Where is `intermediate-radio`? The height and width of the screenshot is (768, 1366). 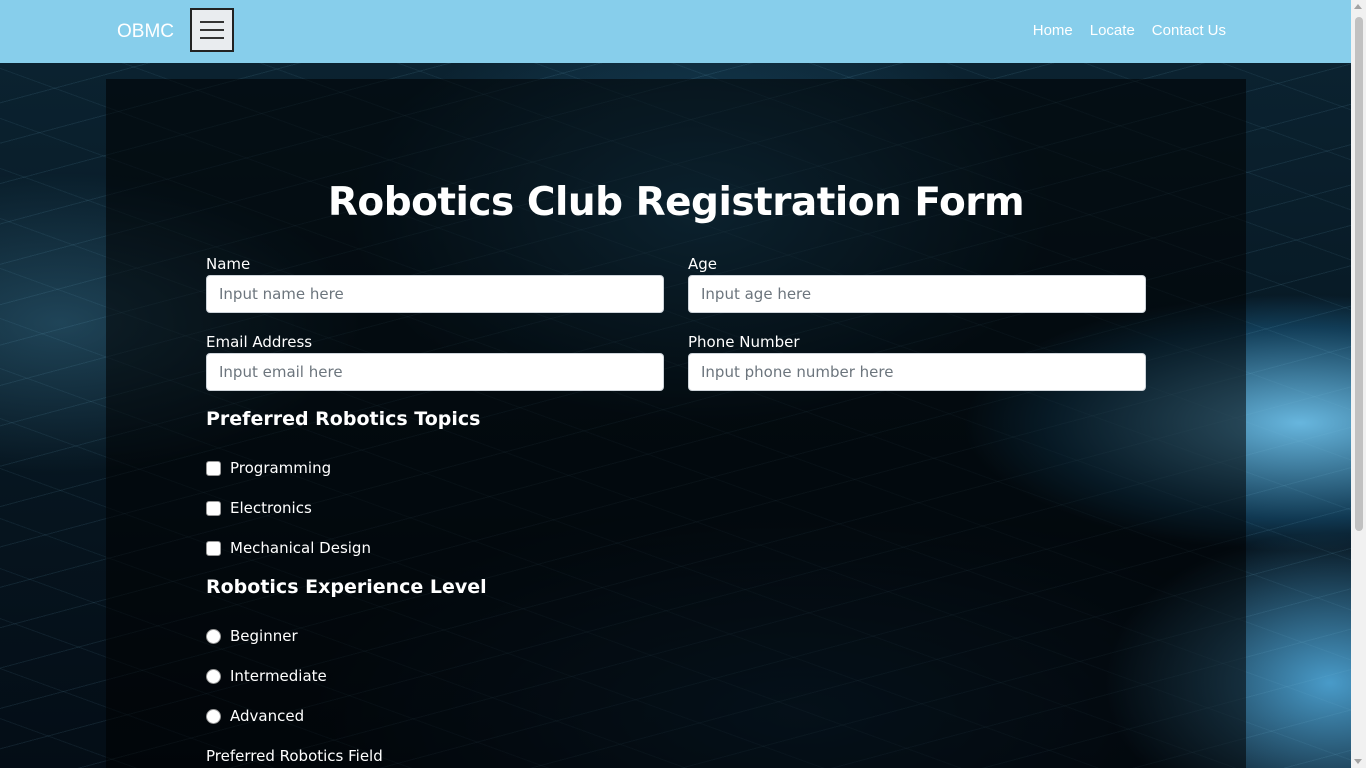 intermediate-radio is located at coordinates (213, 676).